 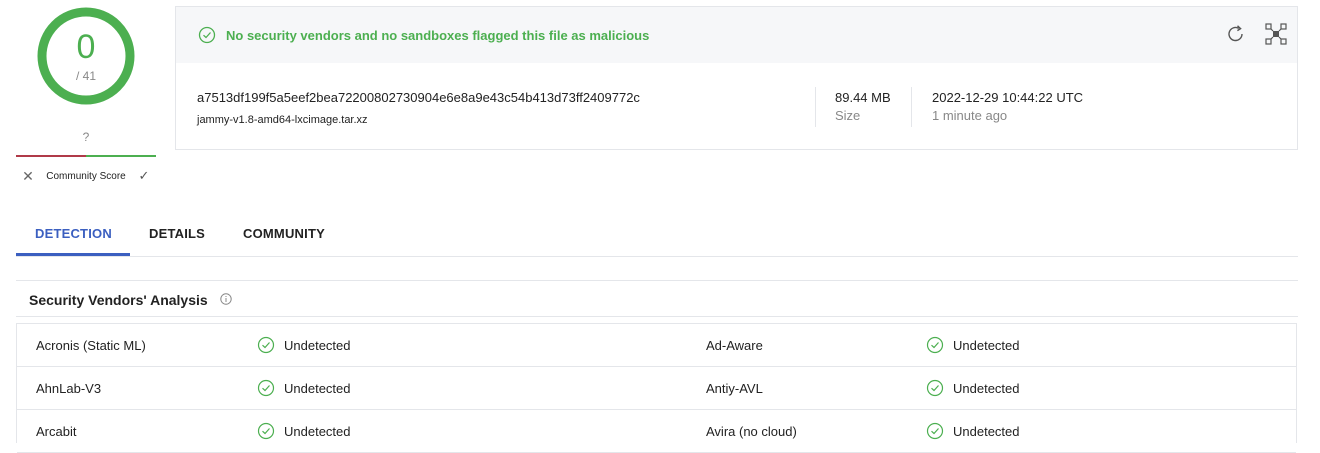 I want to click on file-name: jammy-v1.8-amd64-lxcimage.tar.xz, so click(x=282, y=120).